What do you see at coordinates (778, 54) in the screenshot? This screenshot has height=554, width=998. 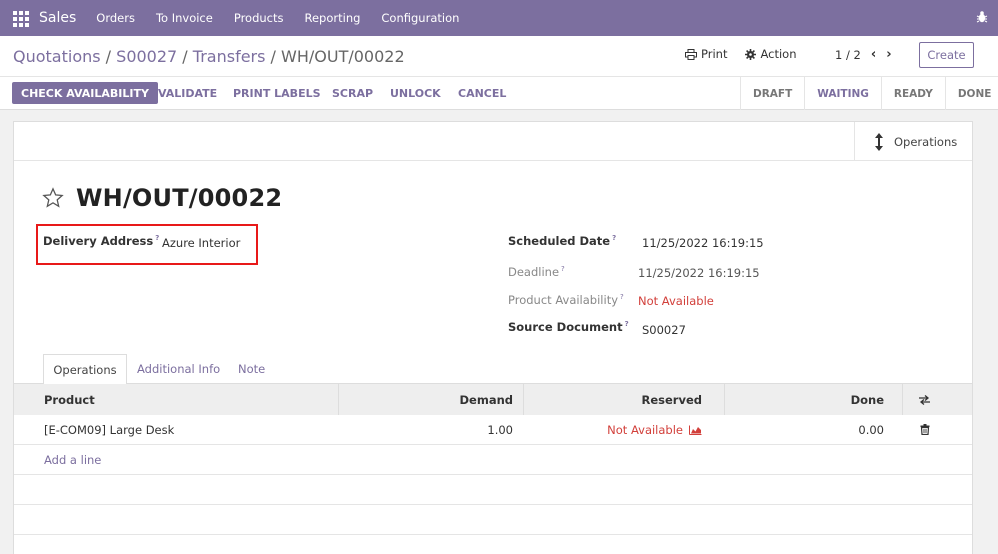 I see `action-label: Action` at bounding box center [778, 54].